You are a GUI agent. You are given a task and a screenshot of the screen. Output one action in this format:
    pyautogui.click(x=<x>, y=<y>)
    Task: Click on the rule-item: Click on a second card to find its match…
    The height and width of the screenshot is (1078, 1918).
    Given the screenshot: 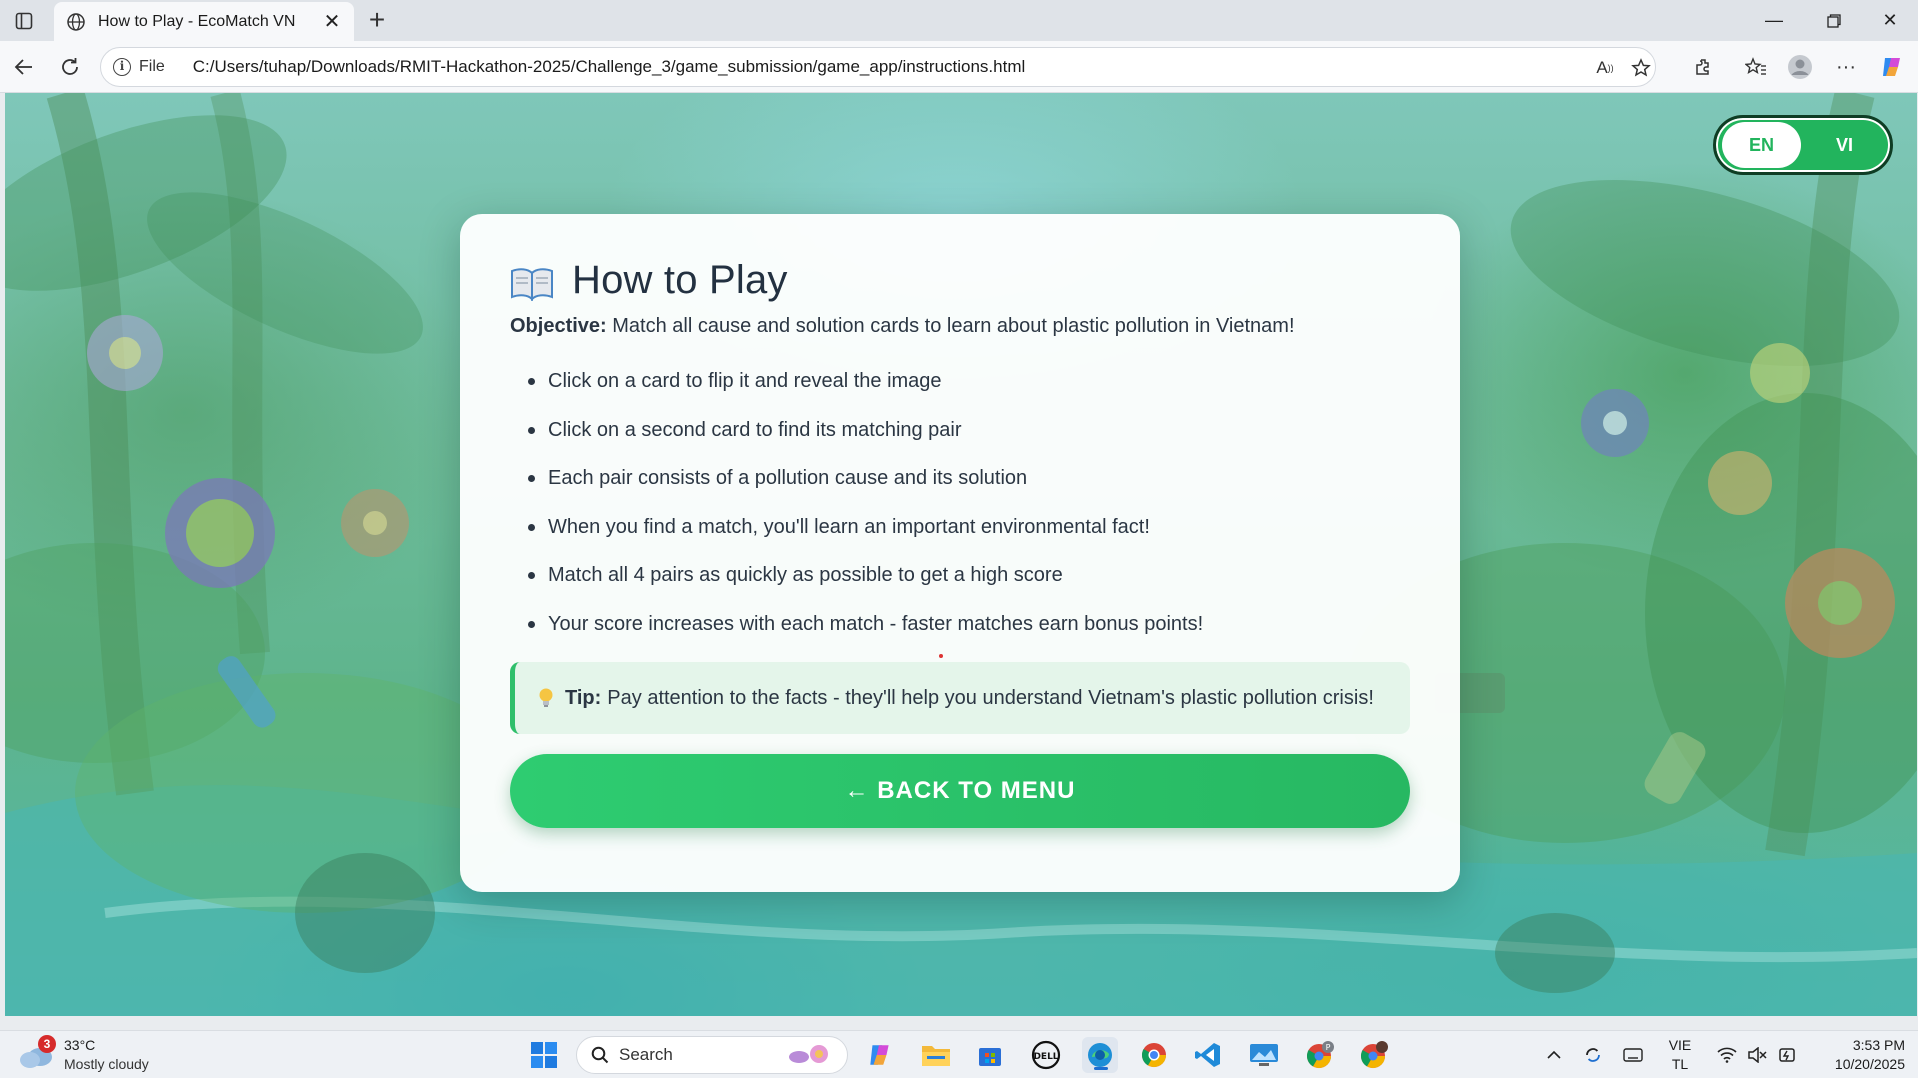 What is the action you would take?
    pyautogui.click(x=967, y=430)
    